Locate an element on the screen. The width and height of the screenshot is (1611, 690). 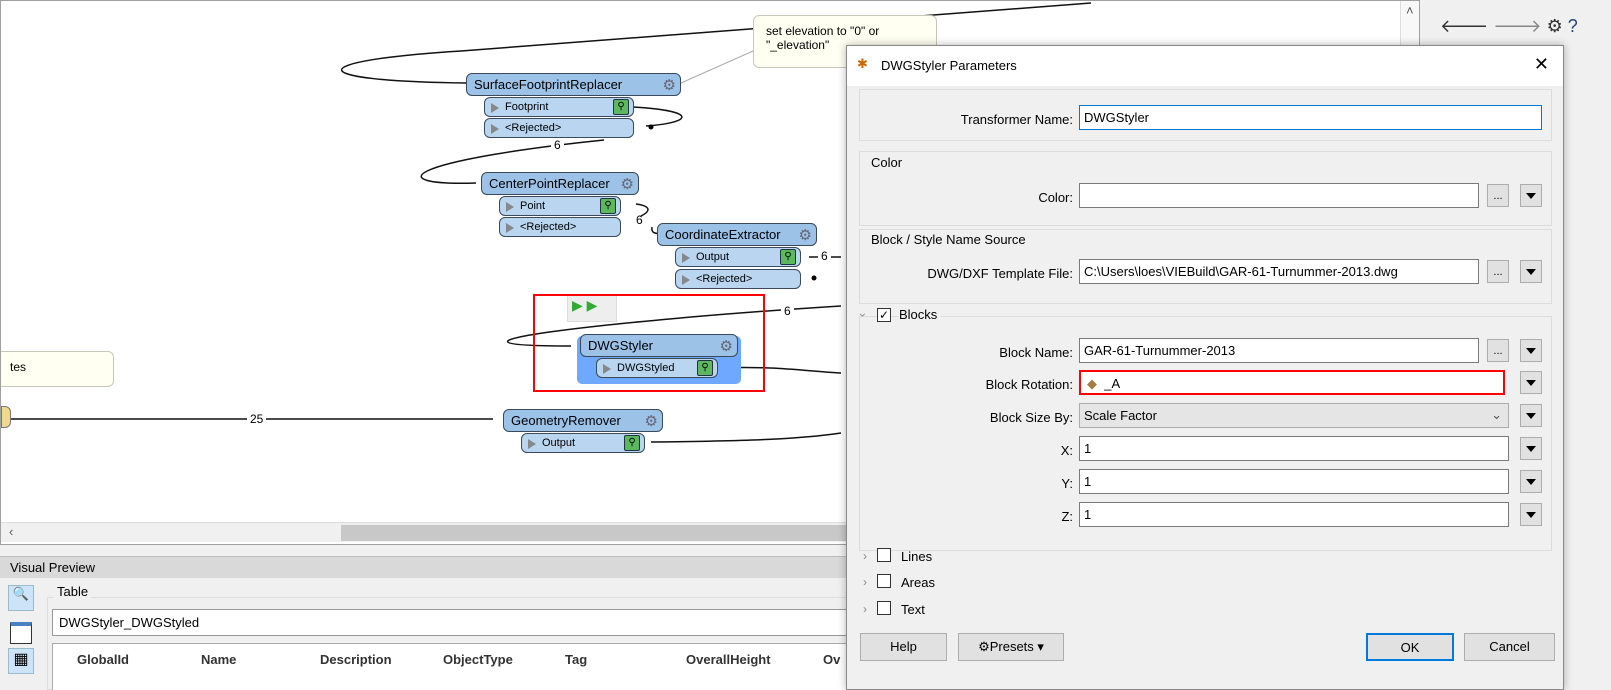
column-header: Tag is located at coordinates (576, 659).